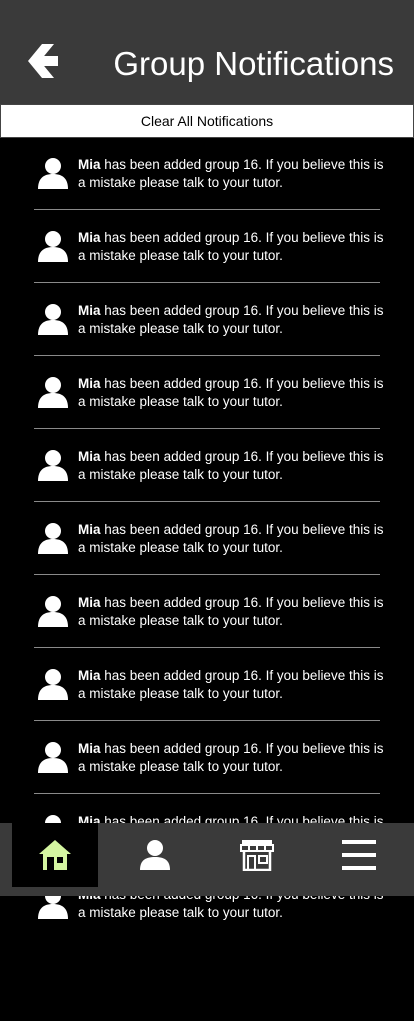 This screenshot has width=414, height=1021. Describe the element at coordinates (207, 121) in the screenshot. I see `clear-all-notifications-button: Clear All Notifications` at that location.